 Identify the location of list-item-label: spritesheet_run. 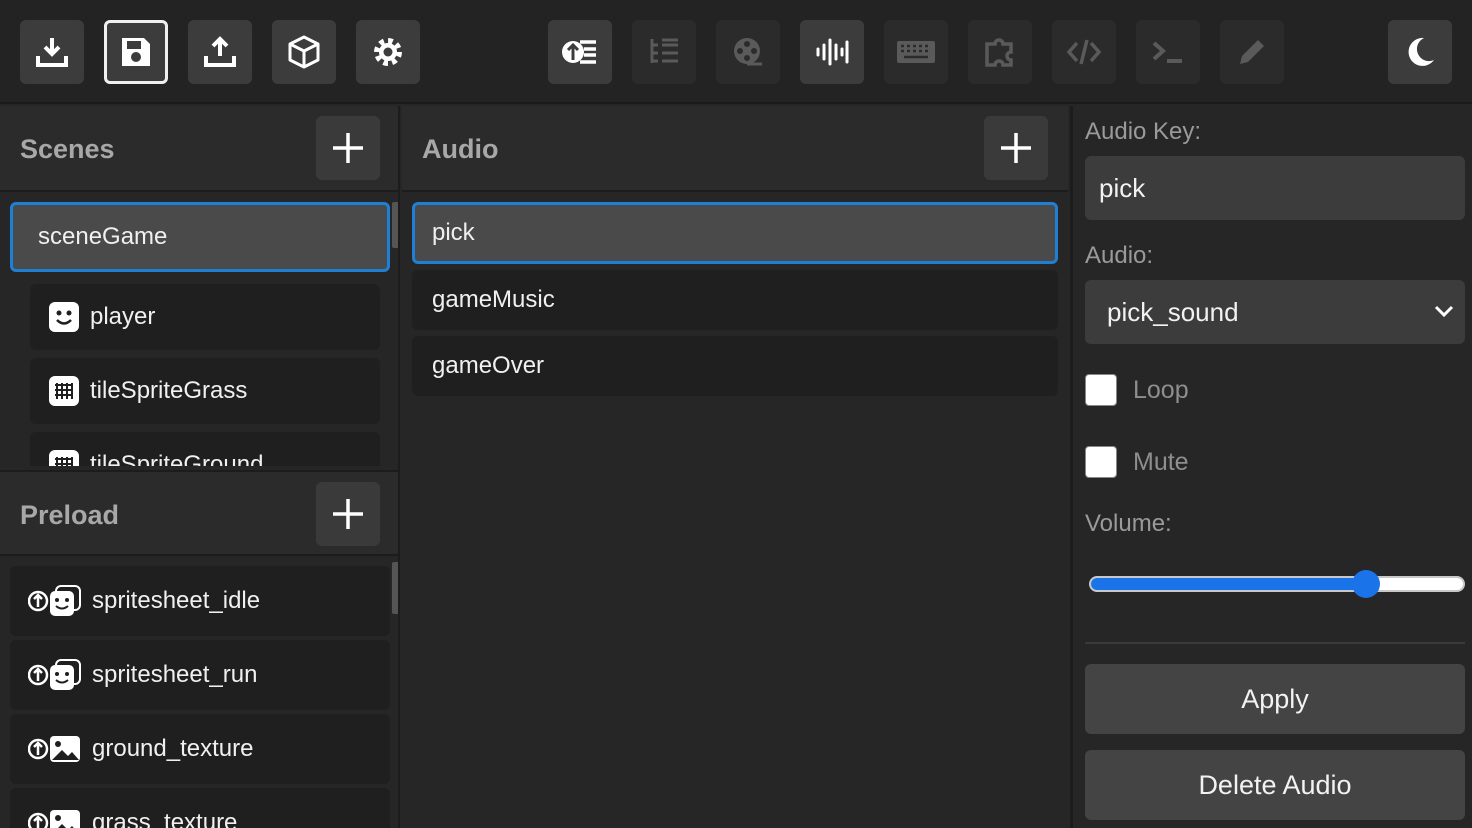
(175, 674).